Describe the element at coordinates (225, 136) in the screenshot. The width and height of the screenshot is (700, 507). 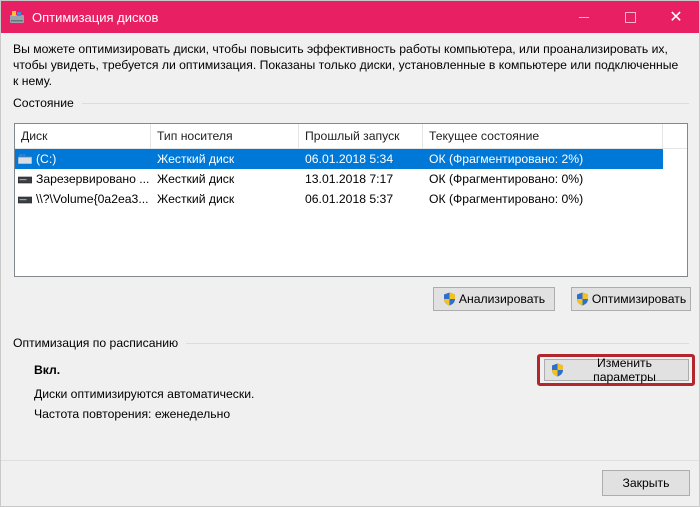
I see `column-header-media-type: Тип носителя` at that location.